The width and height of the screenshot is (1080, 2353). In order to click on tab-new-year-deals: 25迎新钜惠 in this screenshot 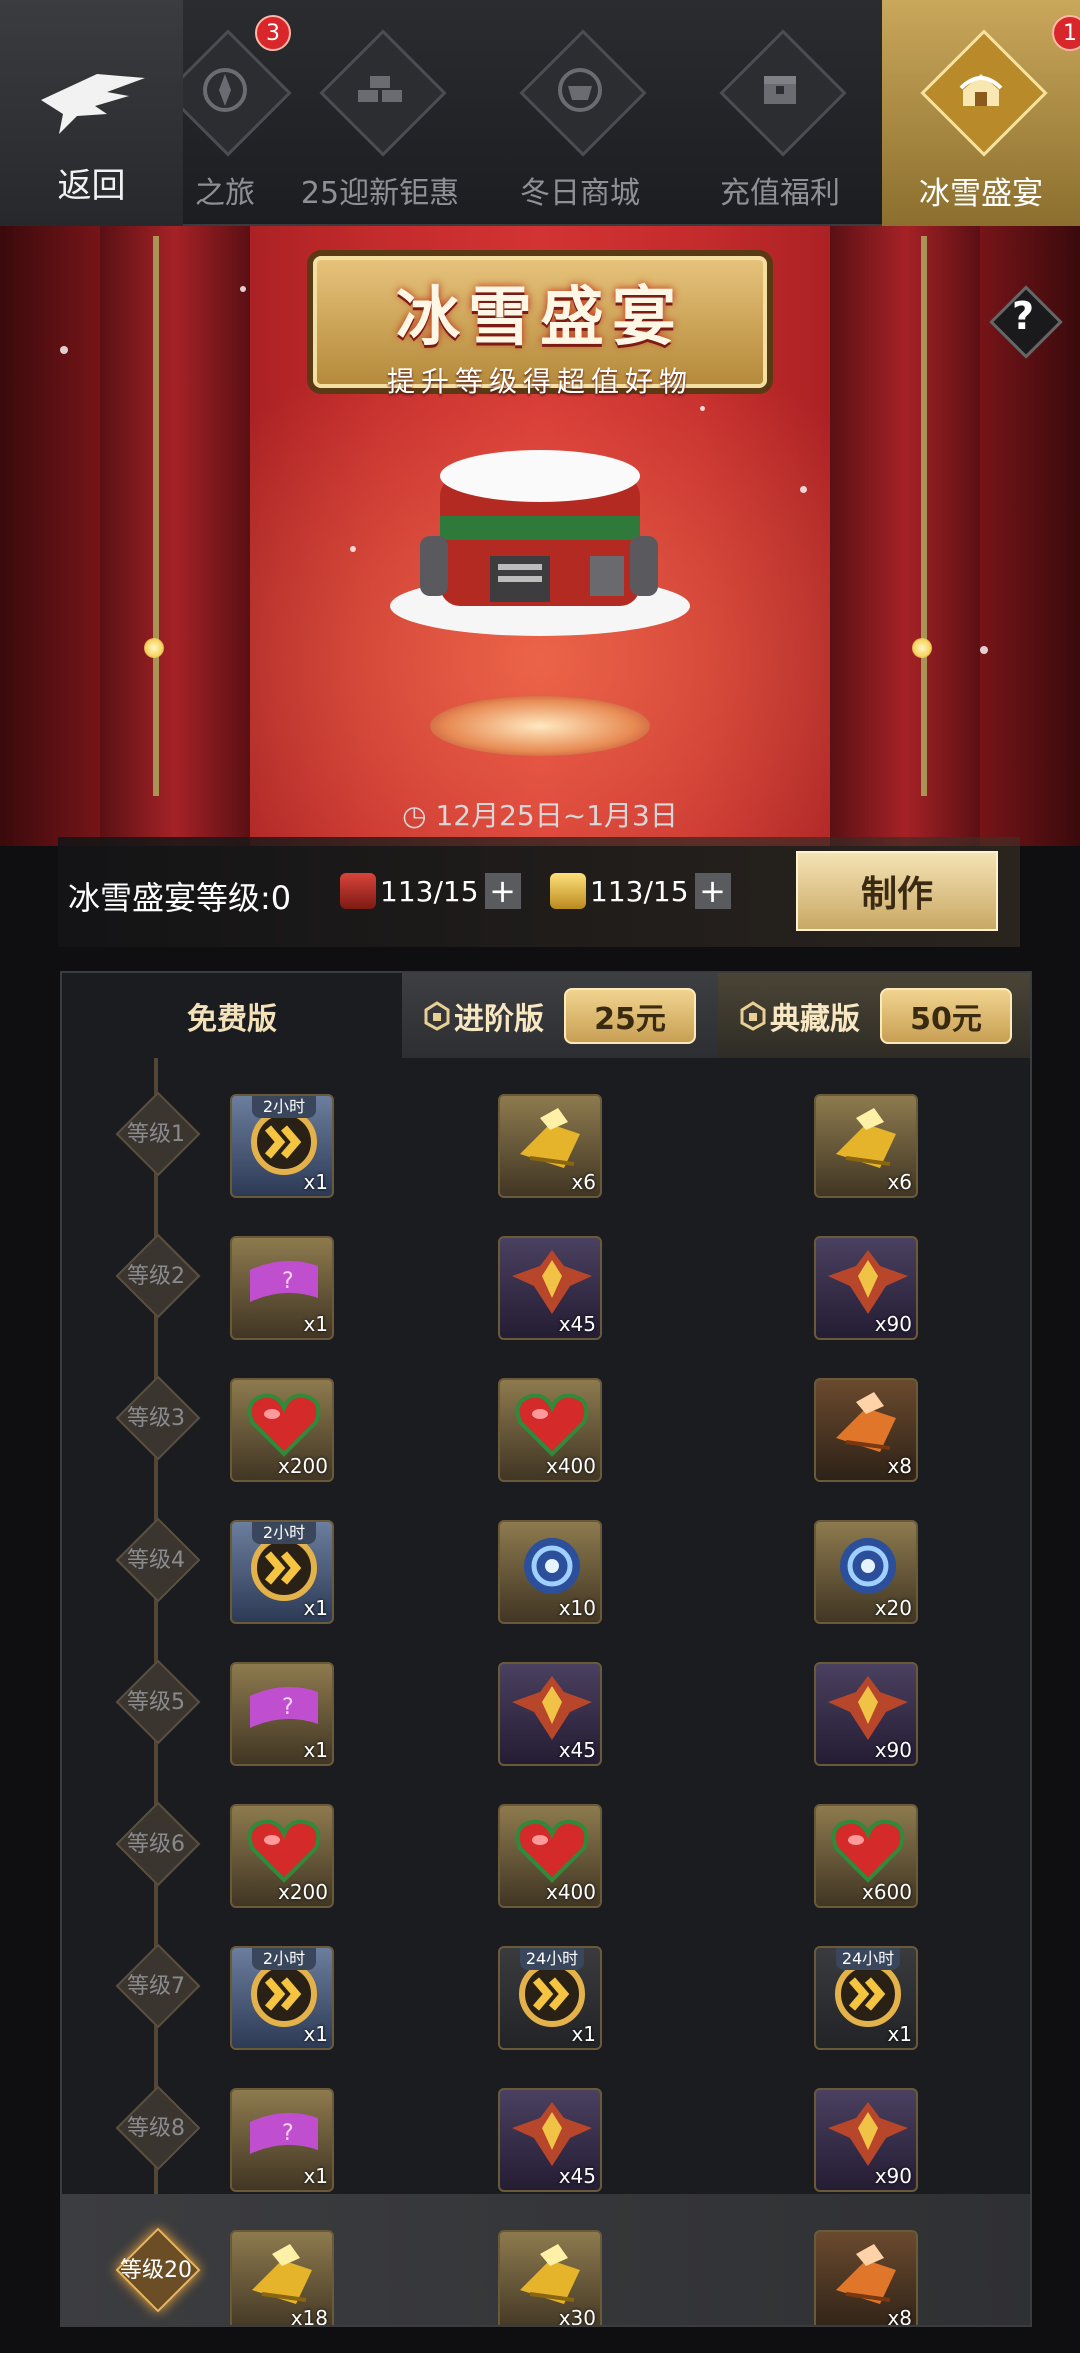, I will do `click(380, 113)`.